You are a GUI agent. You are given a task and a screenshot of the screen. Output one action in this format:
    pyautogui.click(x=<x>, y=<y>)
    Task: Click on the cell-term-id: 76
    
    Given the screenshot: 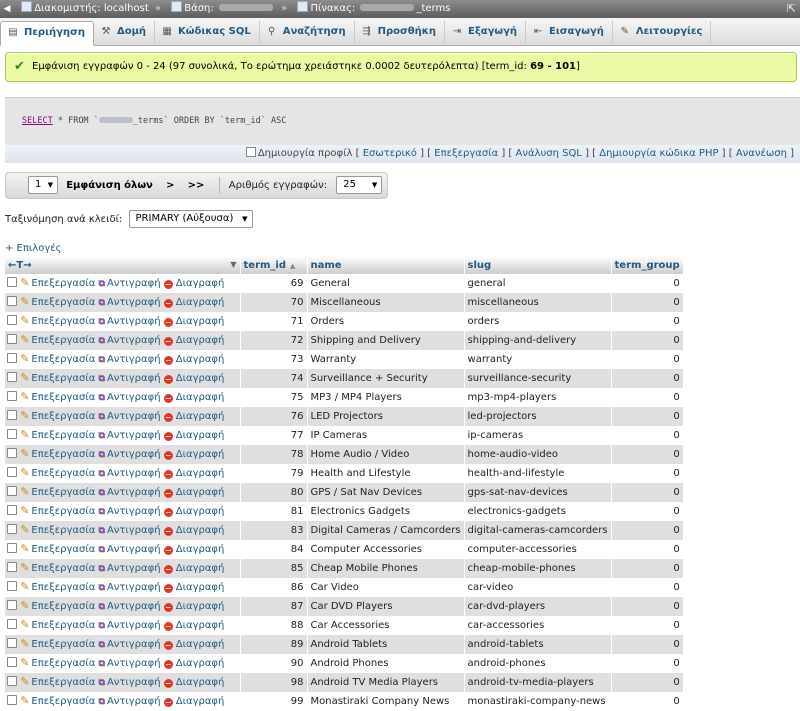 What is the action you would take?
    pyautogui.click(x=274, y=416)
    